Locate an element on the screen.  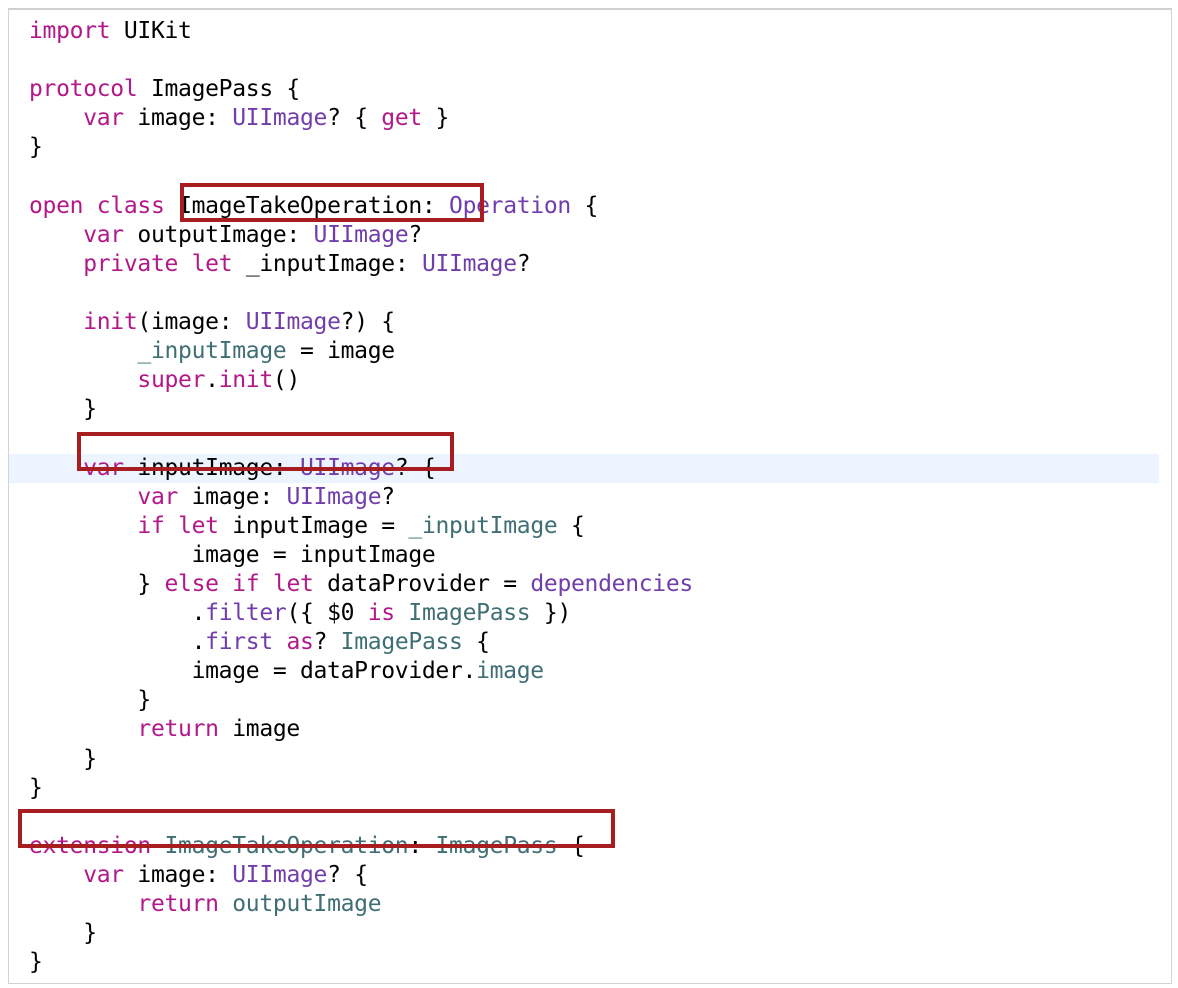
code-line: var image: UIImage? is located at coordinates (590, 497).